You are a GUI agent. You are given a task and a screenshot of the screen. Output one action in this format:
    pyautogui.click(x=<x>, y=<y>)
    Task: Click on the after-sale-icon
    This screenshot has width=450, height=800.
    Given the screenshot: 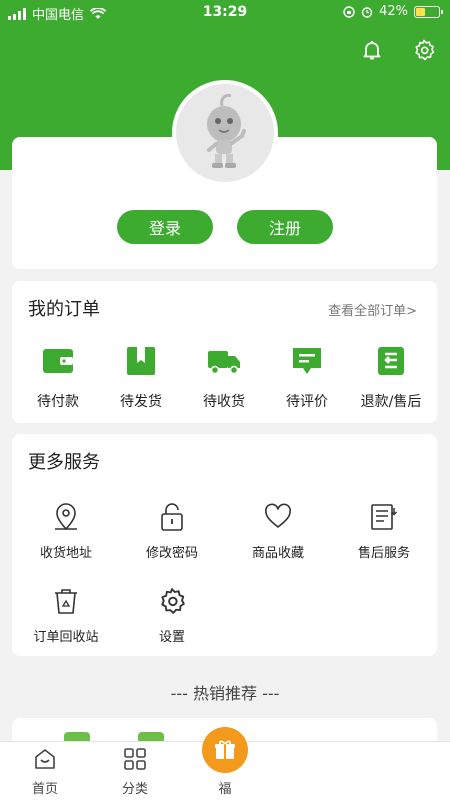 What is the action you would take?
    pyautogui.click(x=384, y=517)
    